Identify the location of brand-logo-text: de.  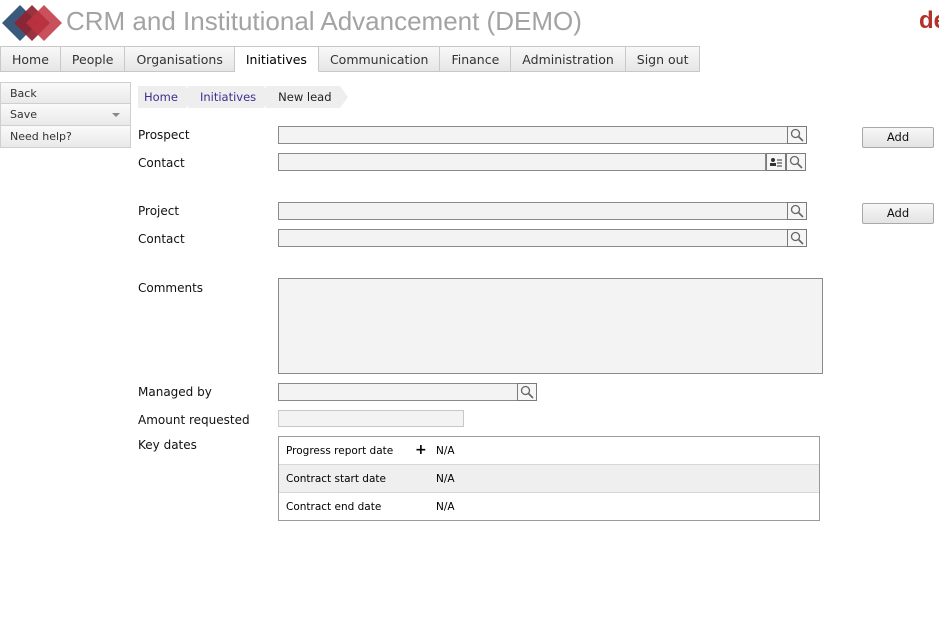
(929, 20).